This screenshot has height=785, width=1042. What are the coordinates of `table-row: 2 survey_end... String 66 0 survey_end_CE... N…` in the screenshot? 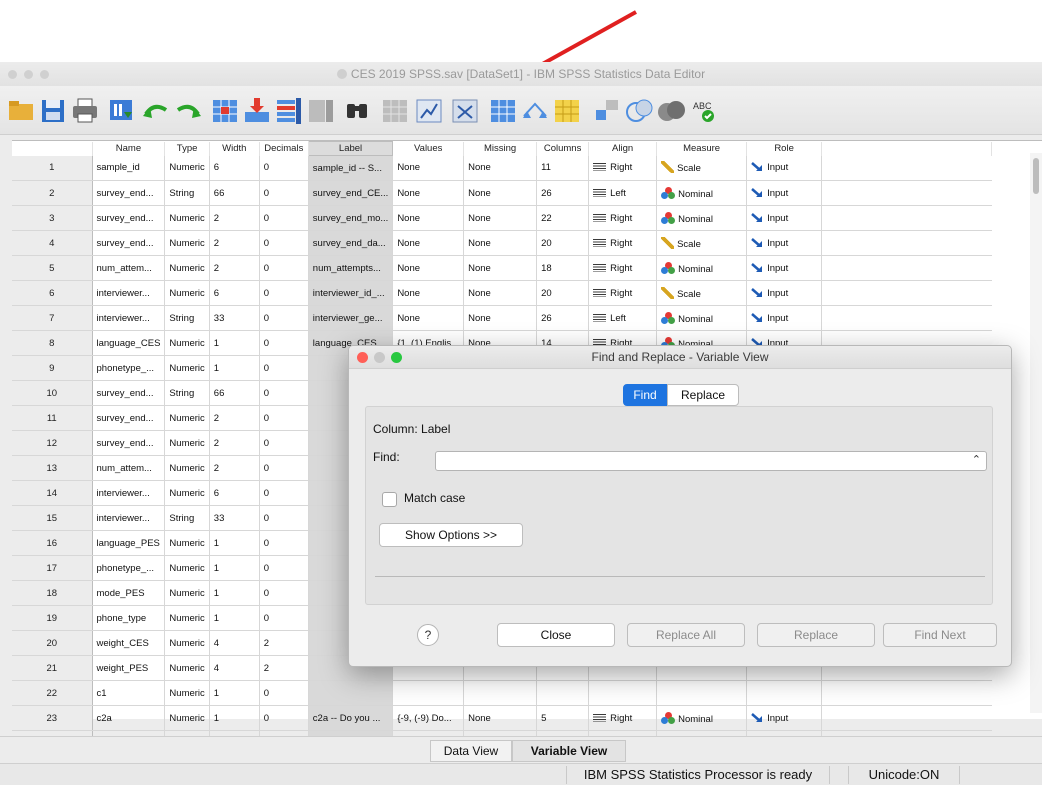 It's located at (502, 193).